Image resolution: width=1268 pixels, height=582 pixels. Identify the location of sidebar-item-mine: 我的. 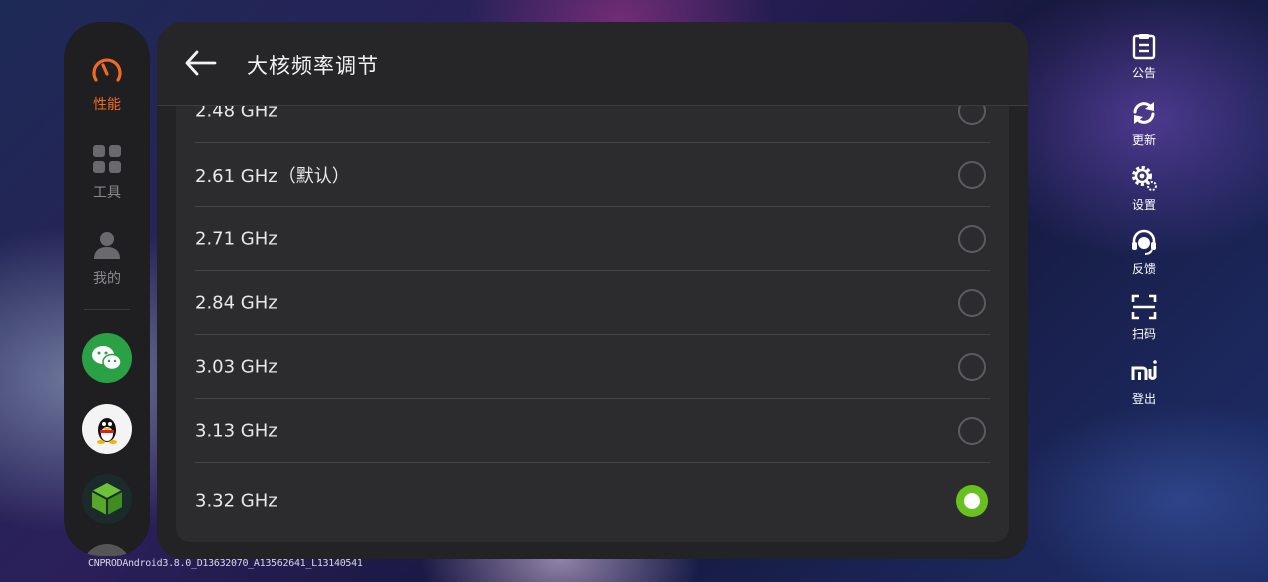
(107, 258).